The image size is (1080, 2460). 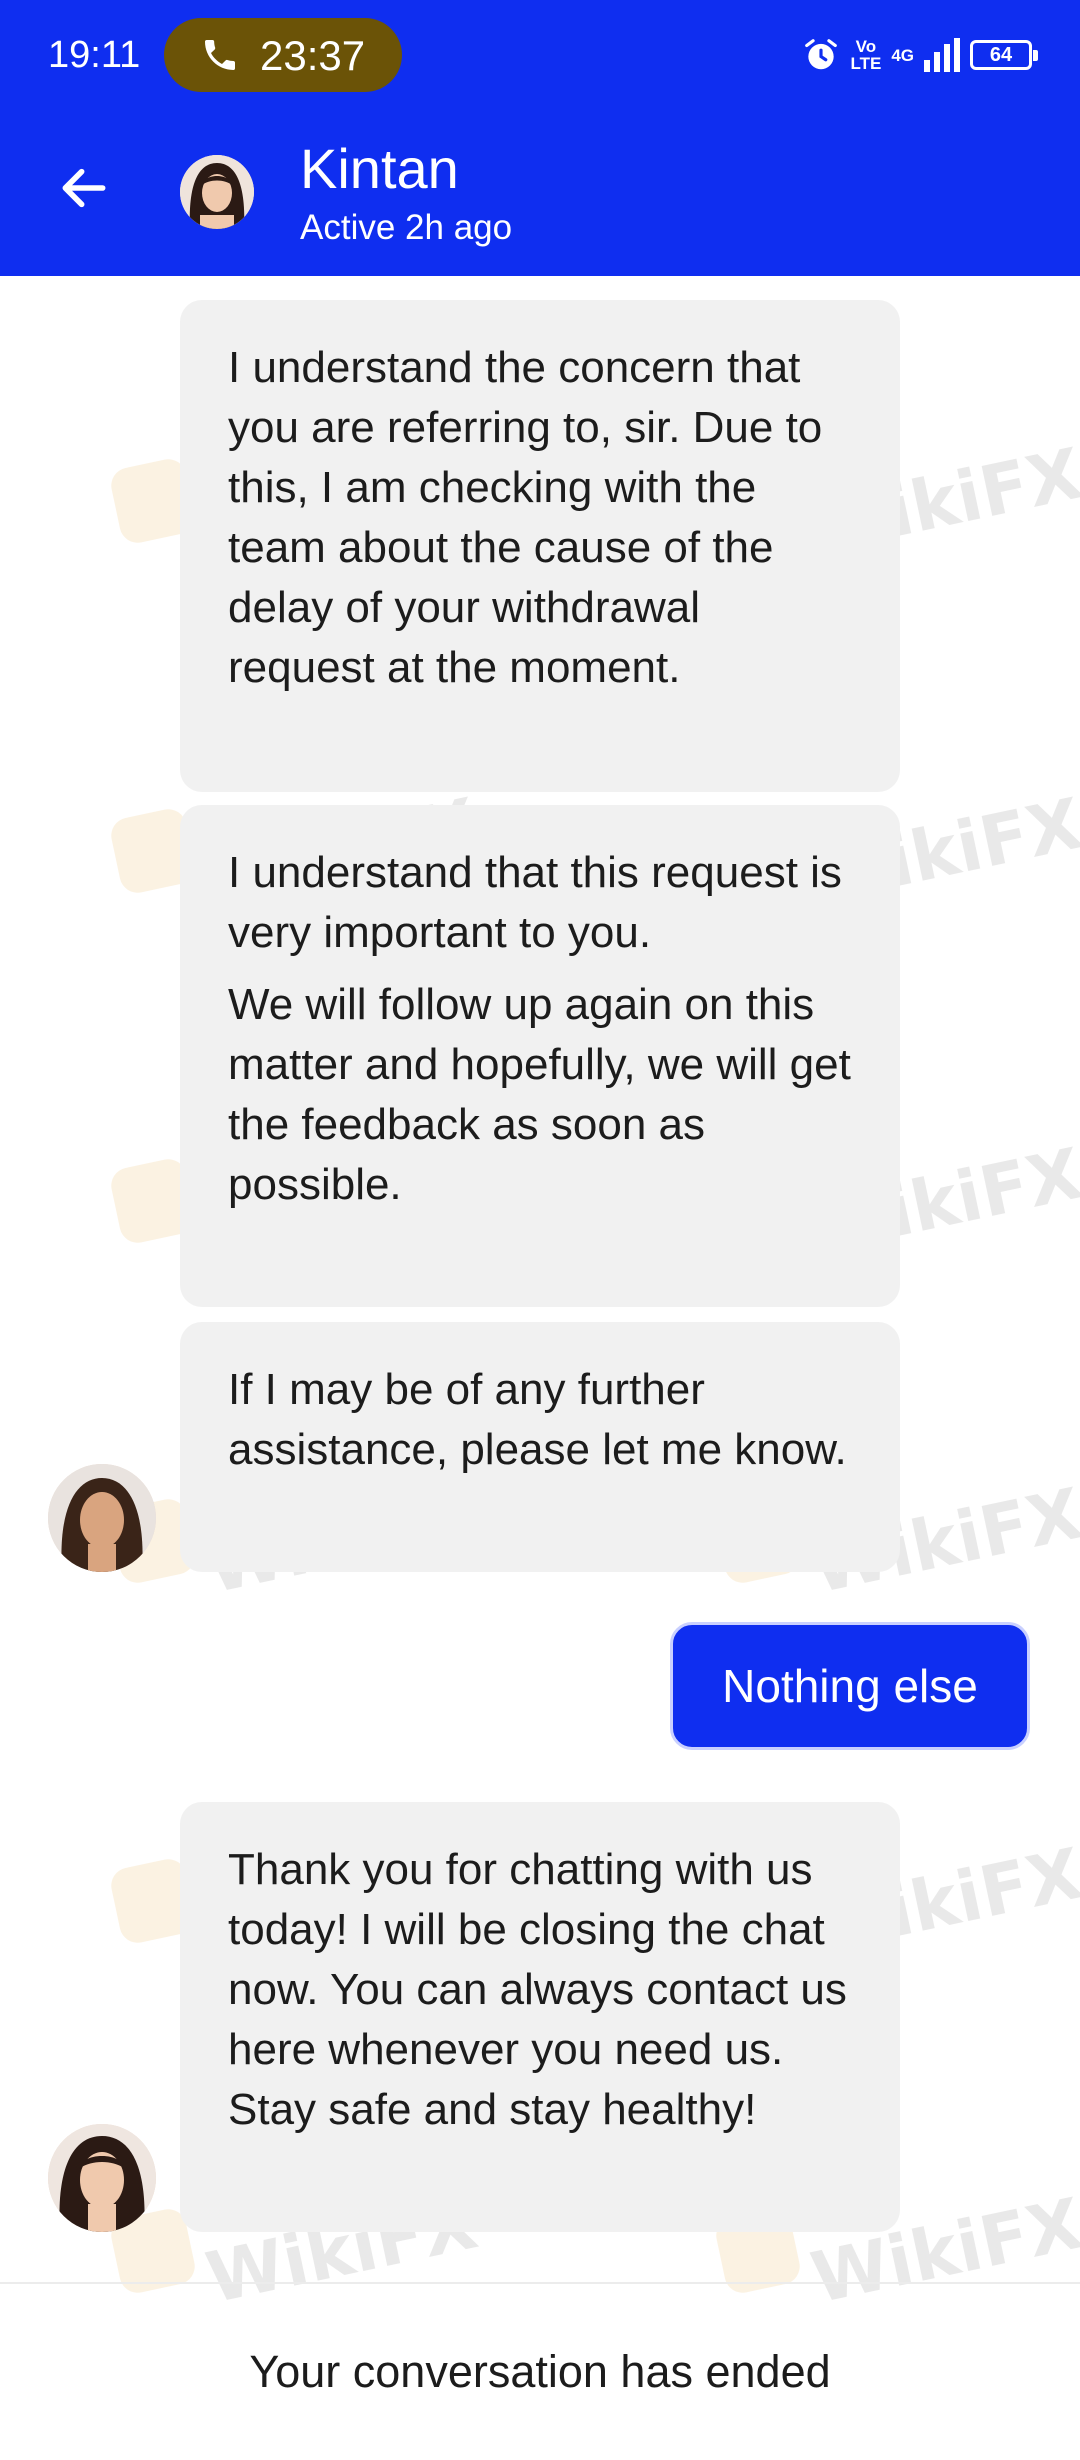 I want to click on contact-avatar, so click(x=217, y=192).